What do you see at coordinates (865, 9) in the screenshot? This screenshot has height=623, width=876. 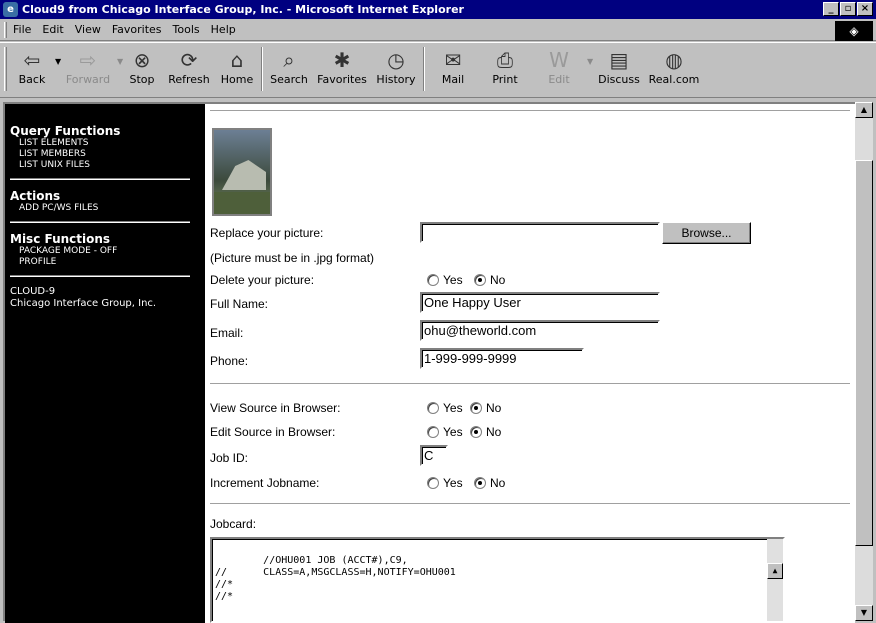 I see `close-button: ×` at bounding box center [865, 9].